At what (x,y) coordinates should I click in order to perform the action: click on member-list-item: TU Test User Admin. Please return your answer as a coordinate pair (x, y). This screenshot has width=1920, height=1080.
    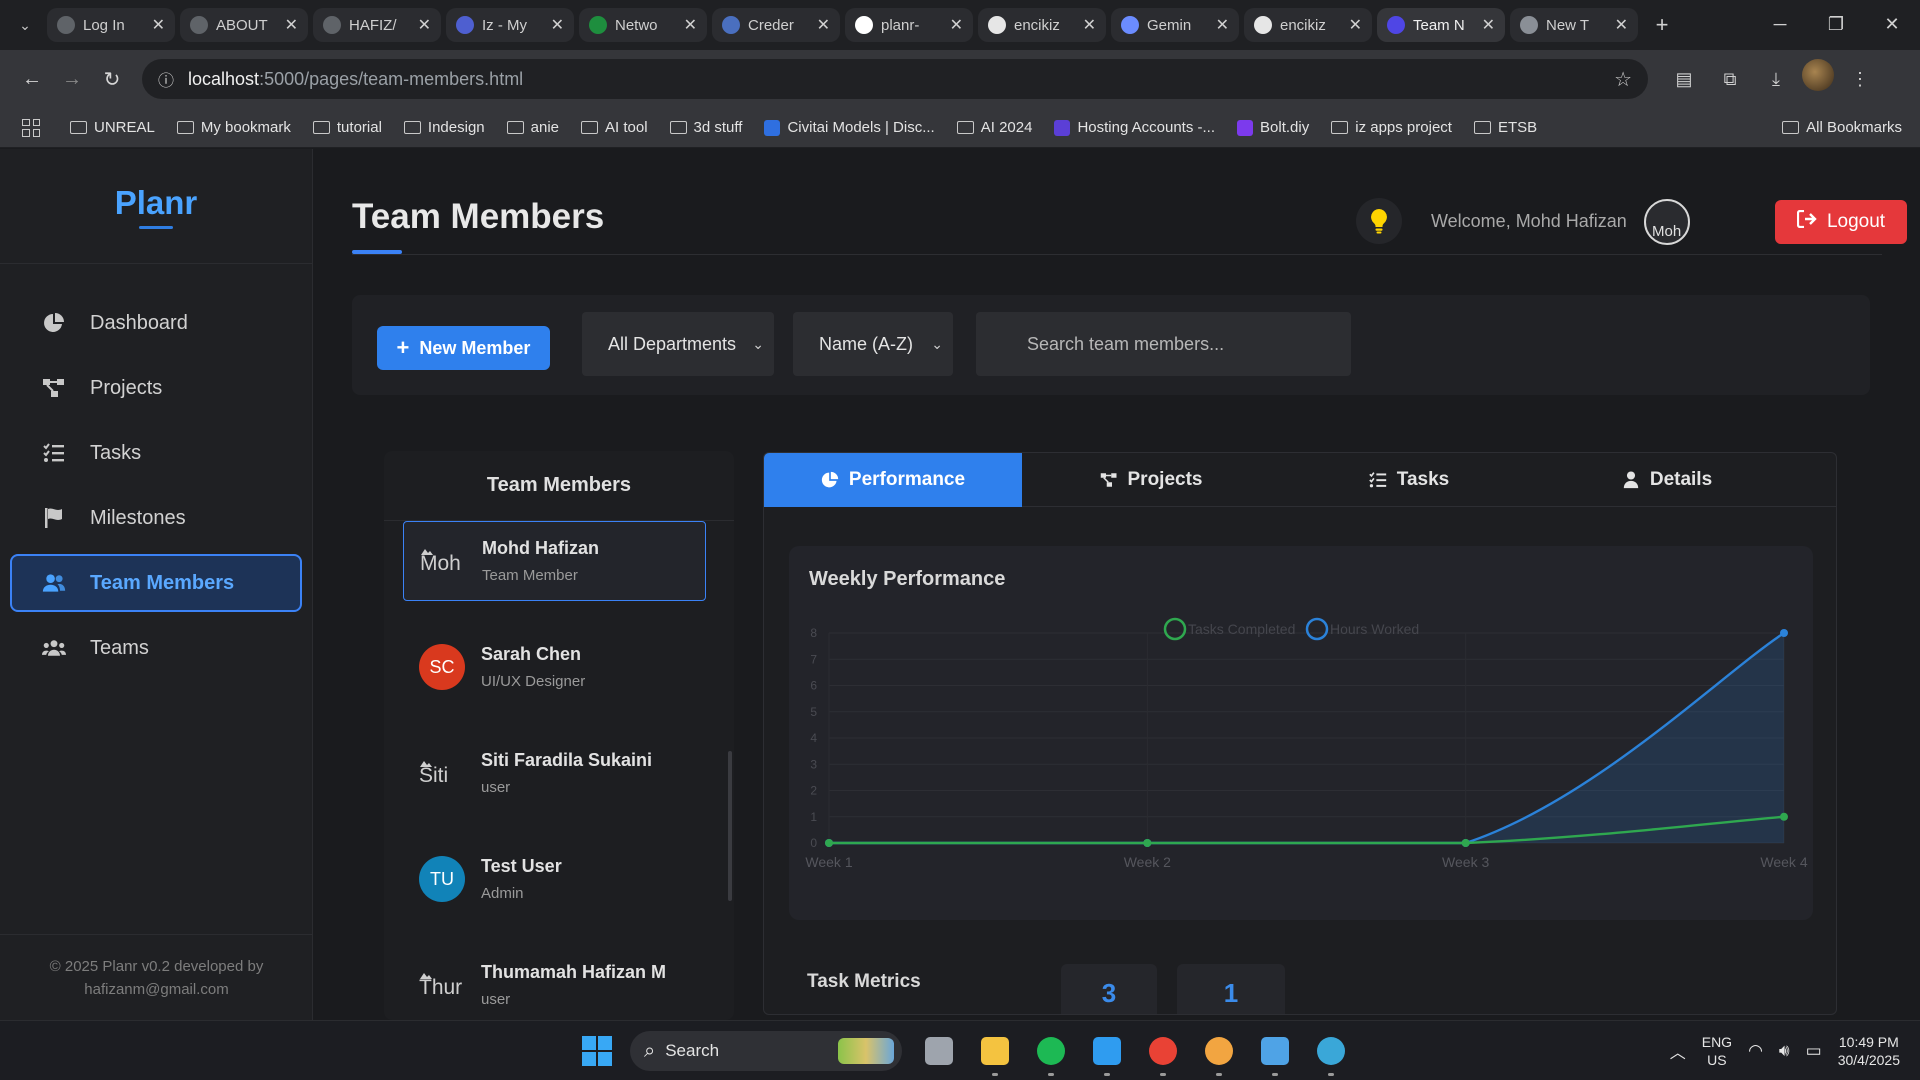
    Looking at the image, I should click on (554, 879).